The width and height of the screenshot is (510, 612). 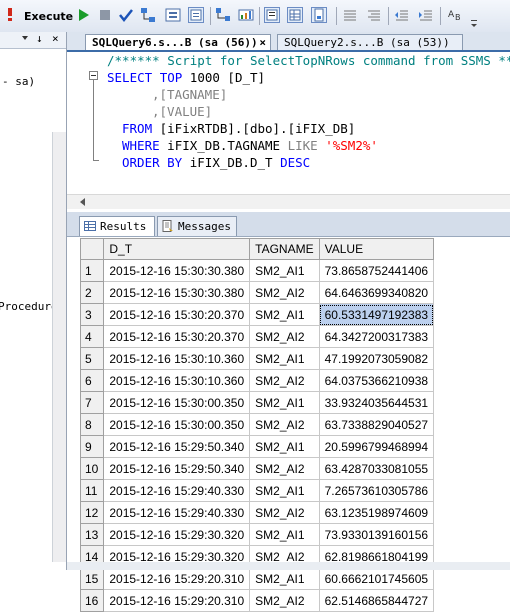 I want to click on row-number: 9, so click(x=92, y=446).